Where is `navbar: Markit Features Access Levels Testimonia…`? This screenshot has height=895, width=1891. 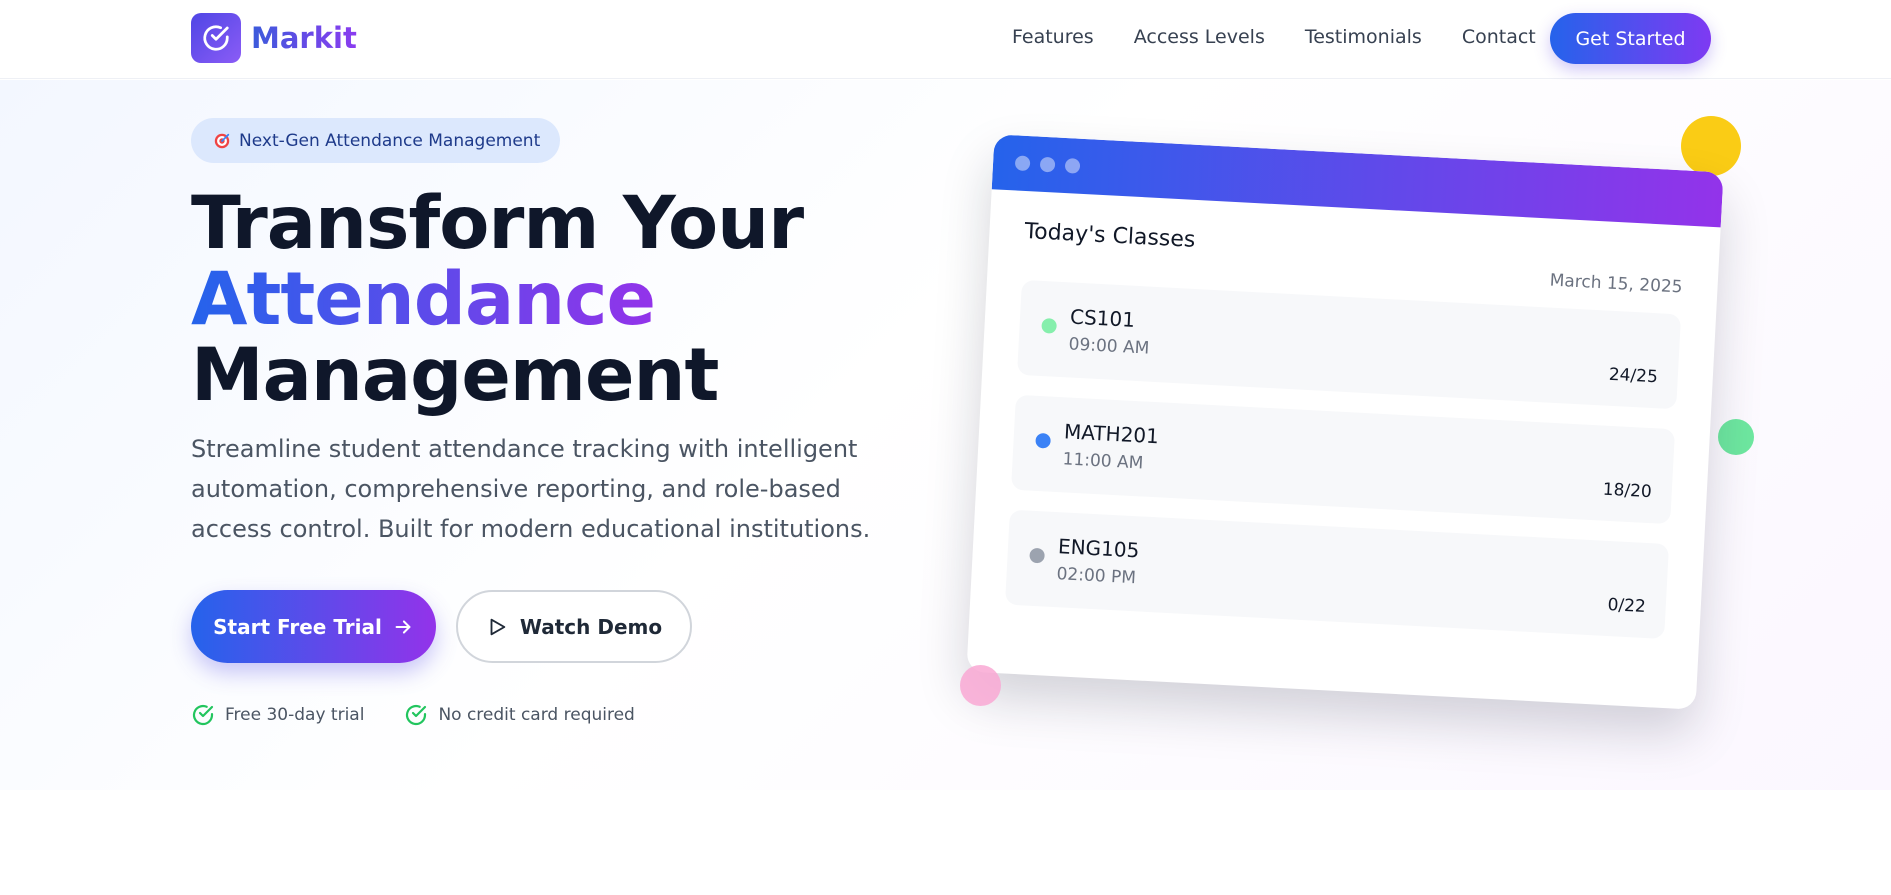 navbar: Markit Features Access Levels Testimonia… is located at coordinates (945, 39).